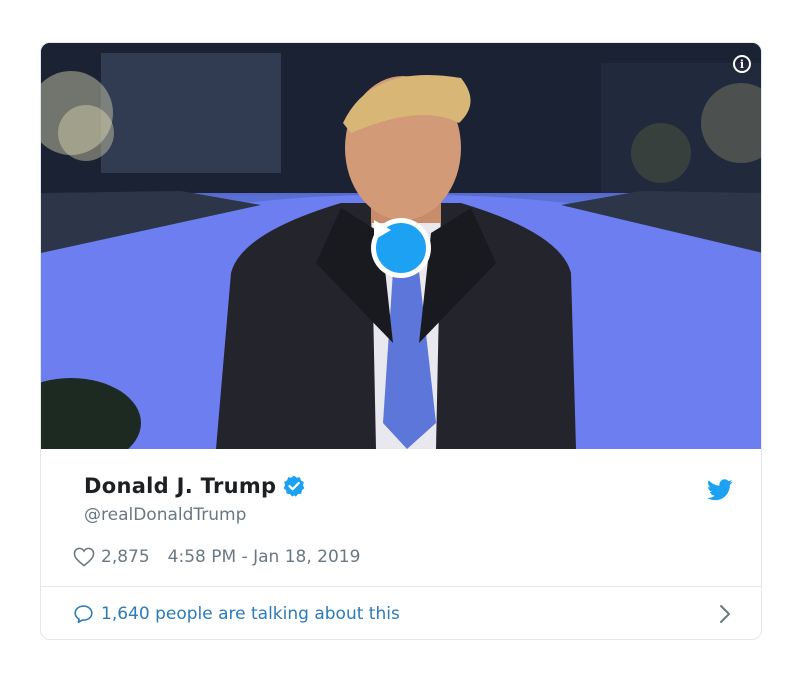 The width and height of the screenshot is (800, 677). I want to click on chevron-right-icon, so click(725, 614).